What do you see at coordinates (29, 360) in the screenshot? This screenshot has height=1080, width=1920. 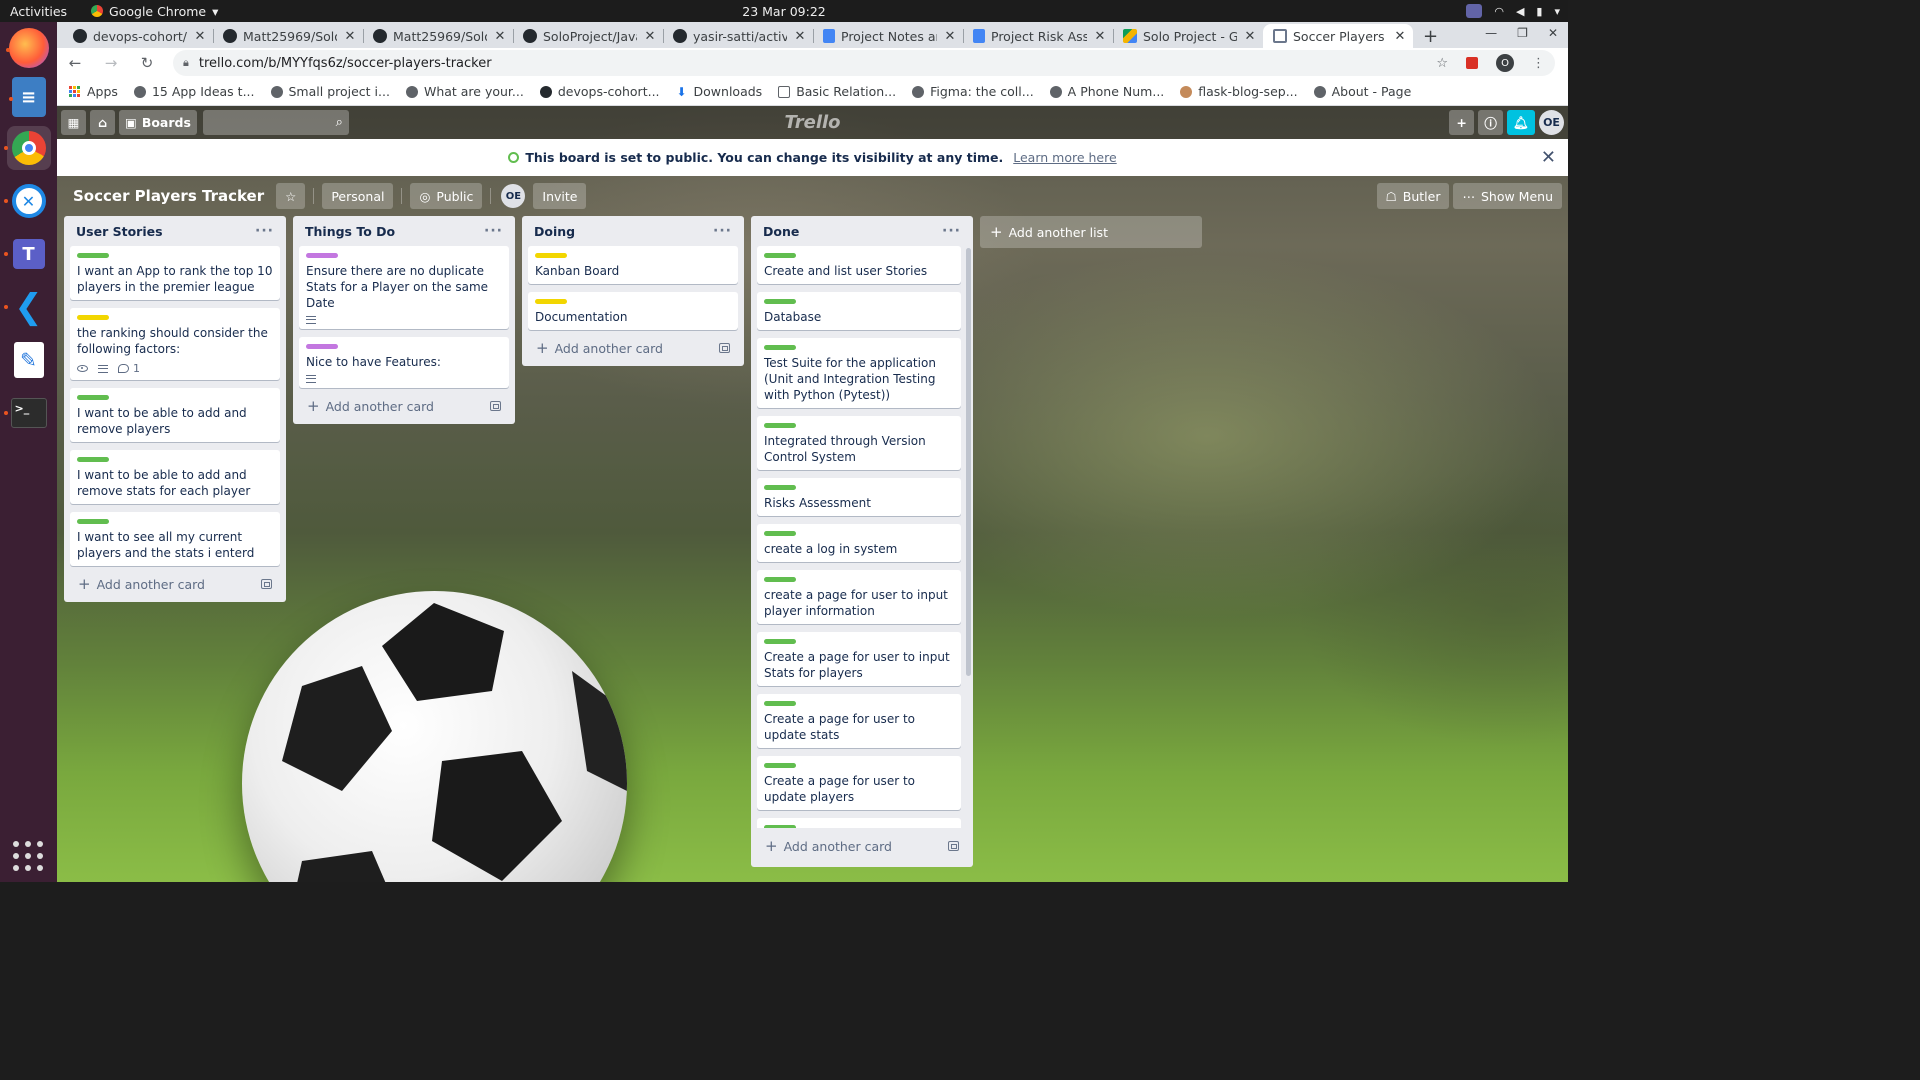 I see `text-editor-icon: ✎` at bounding box center [29, 360].